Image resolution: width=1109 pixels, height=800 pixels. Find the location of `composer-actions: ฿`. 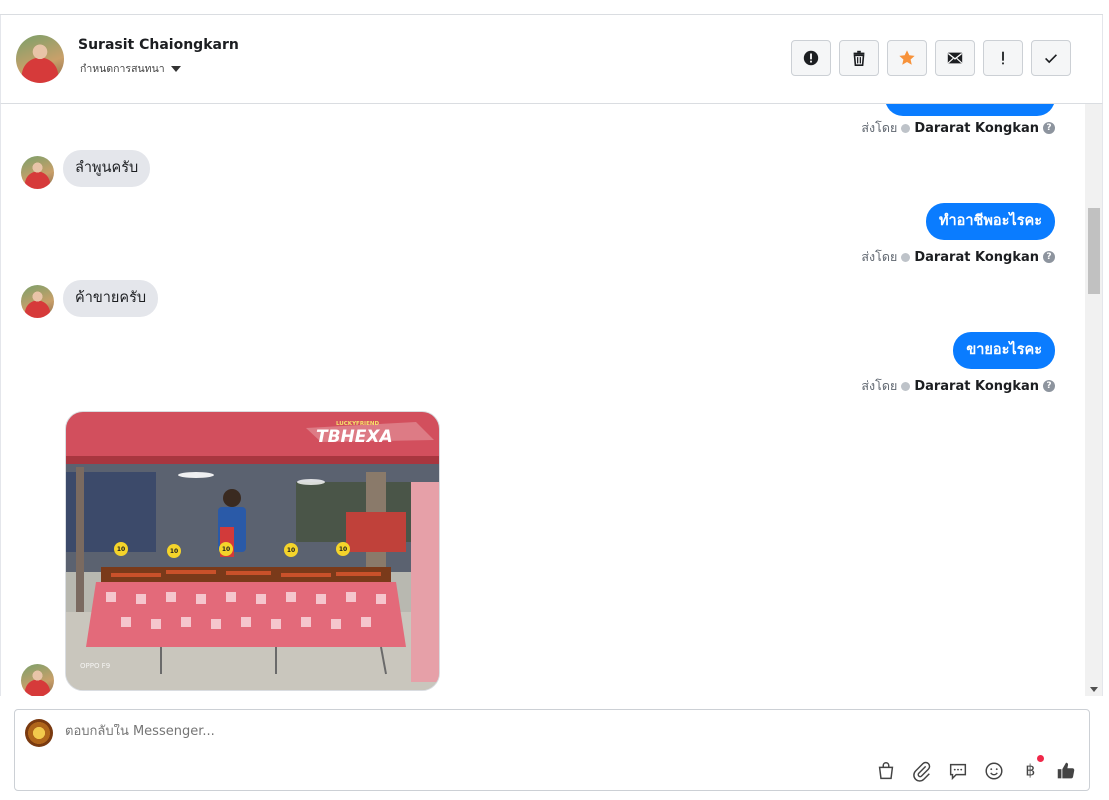

composer-actions: ฿ is located at coordinates (976, 769).